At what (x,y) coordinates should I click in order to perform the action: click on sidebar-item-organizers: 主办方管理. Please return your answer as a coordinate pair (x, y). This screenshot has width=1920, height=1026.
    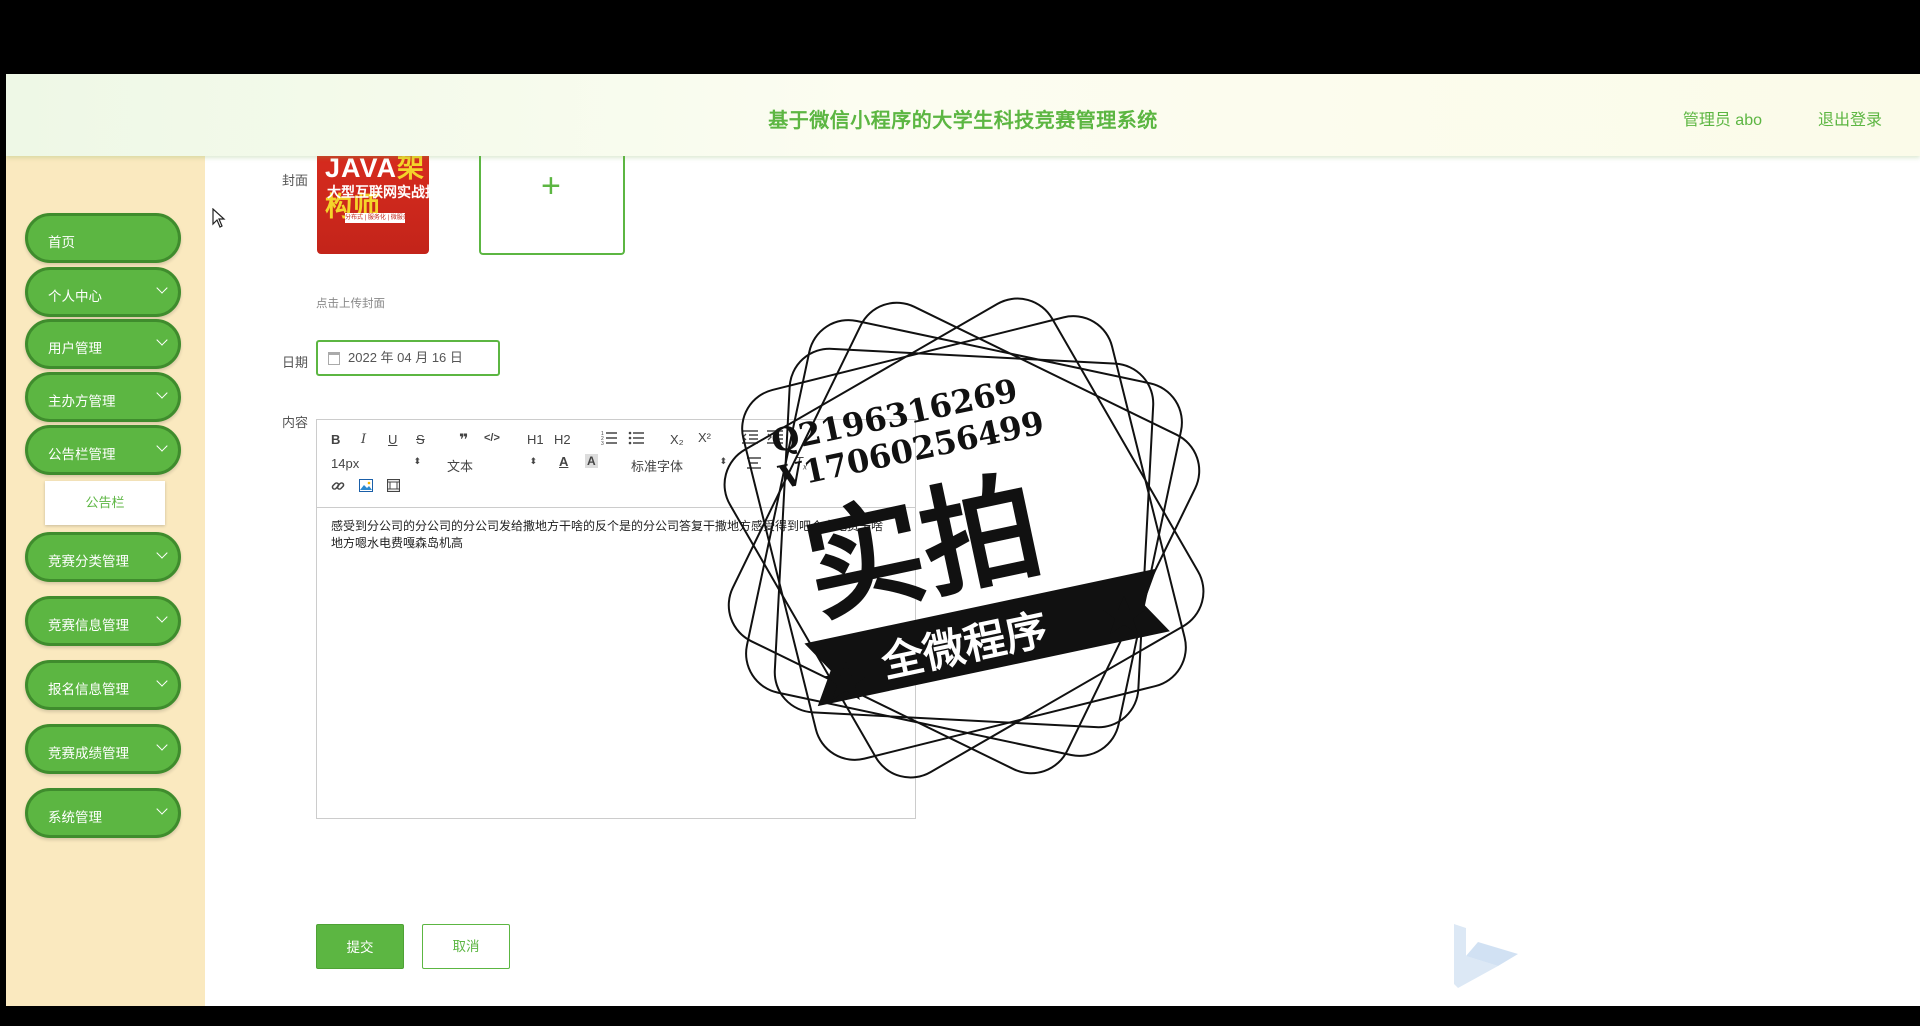
    Looking at the image, I should click on (103, 397).